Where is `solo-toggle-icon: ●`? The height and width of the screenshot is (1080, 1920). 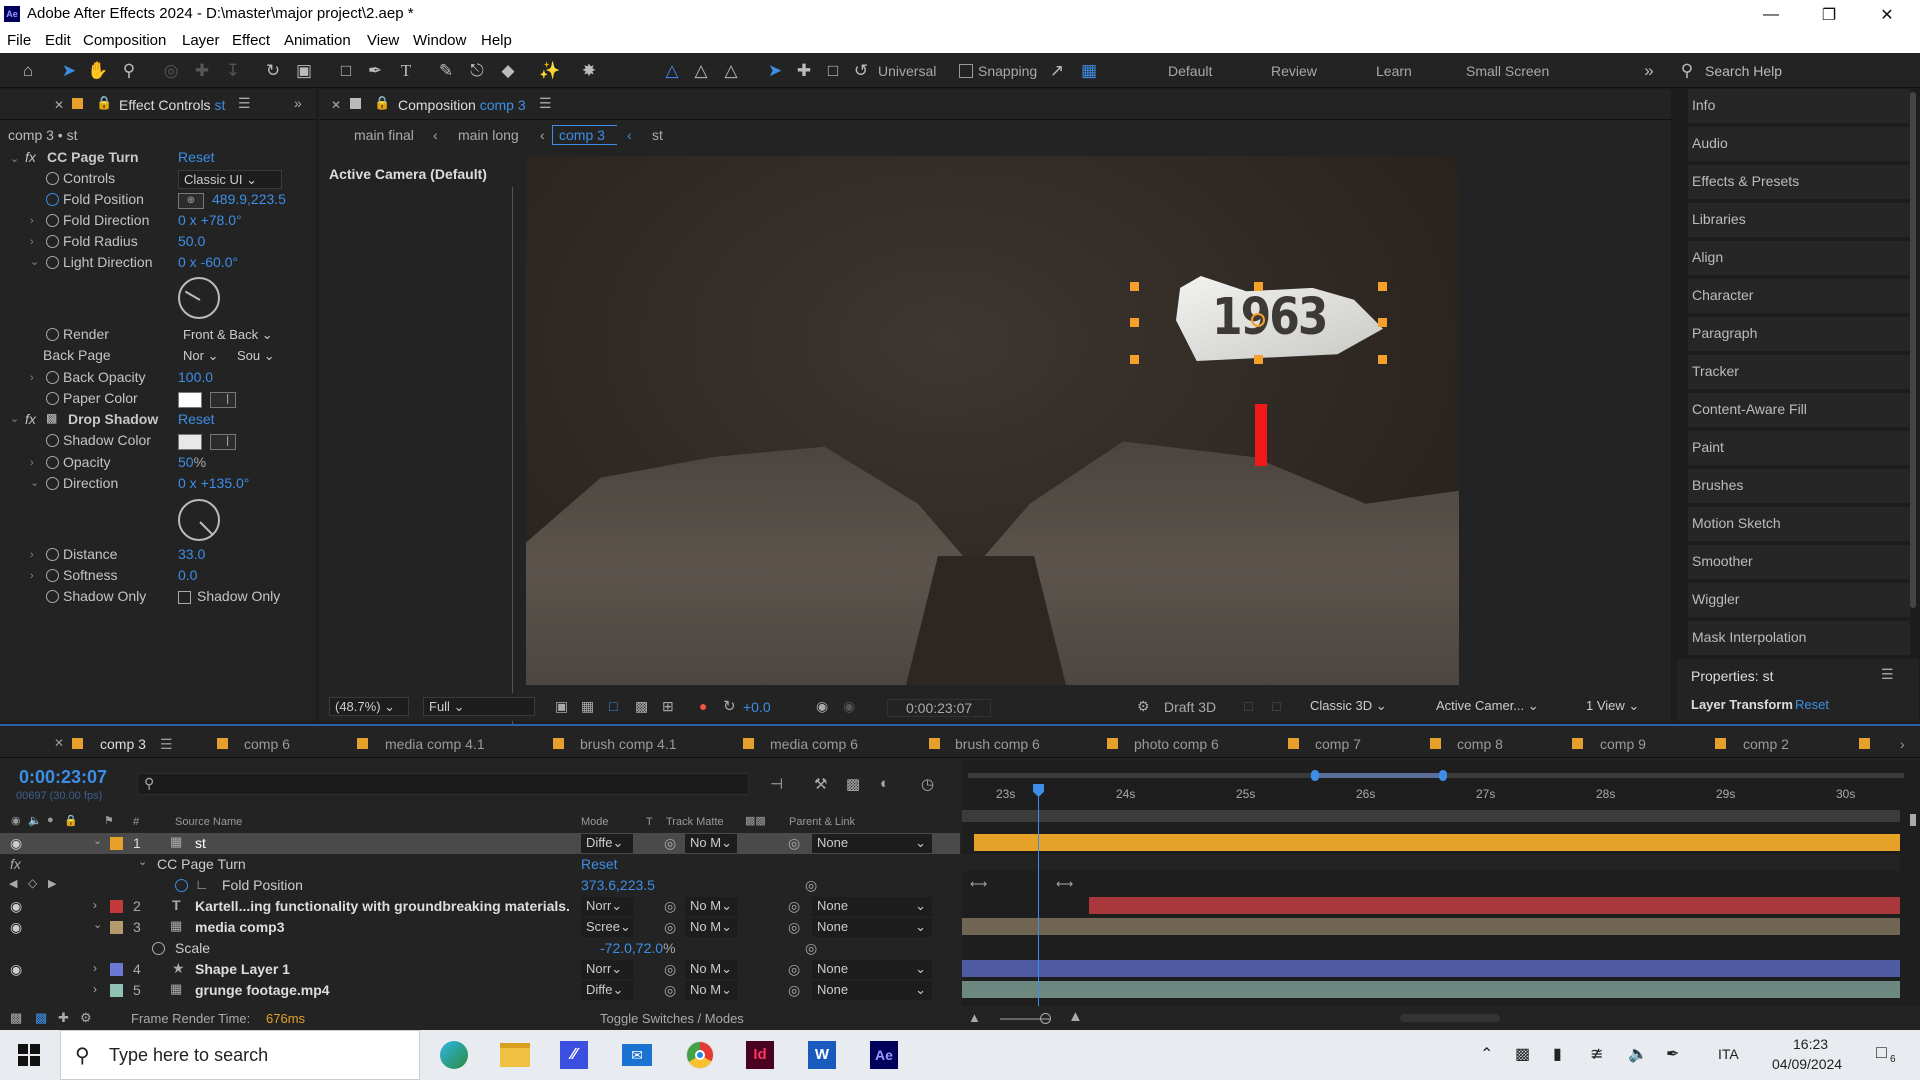
solo-toggle-icon: ● is located at coordinates (50, 820).